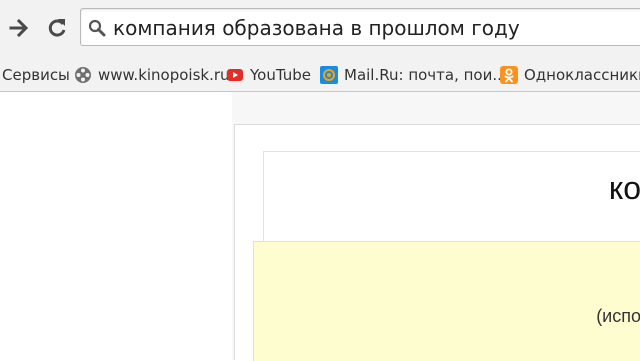 This screenshot has width=640, height=361. What do you see at coordinates (164, 75) in the screenshot?
I see `bookmark-label: www.kinopoisk.ru` at bounding box center [164, 75].